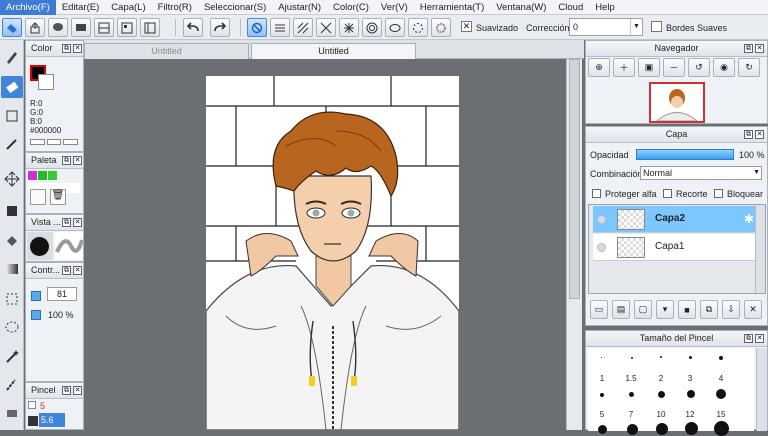 The width and height of the screenshot is (768, 436). Describe the element at coordinates (349, 27) in the screenshot. I see `stabilizer-radial-icon` at that location.